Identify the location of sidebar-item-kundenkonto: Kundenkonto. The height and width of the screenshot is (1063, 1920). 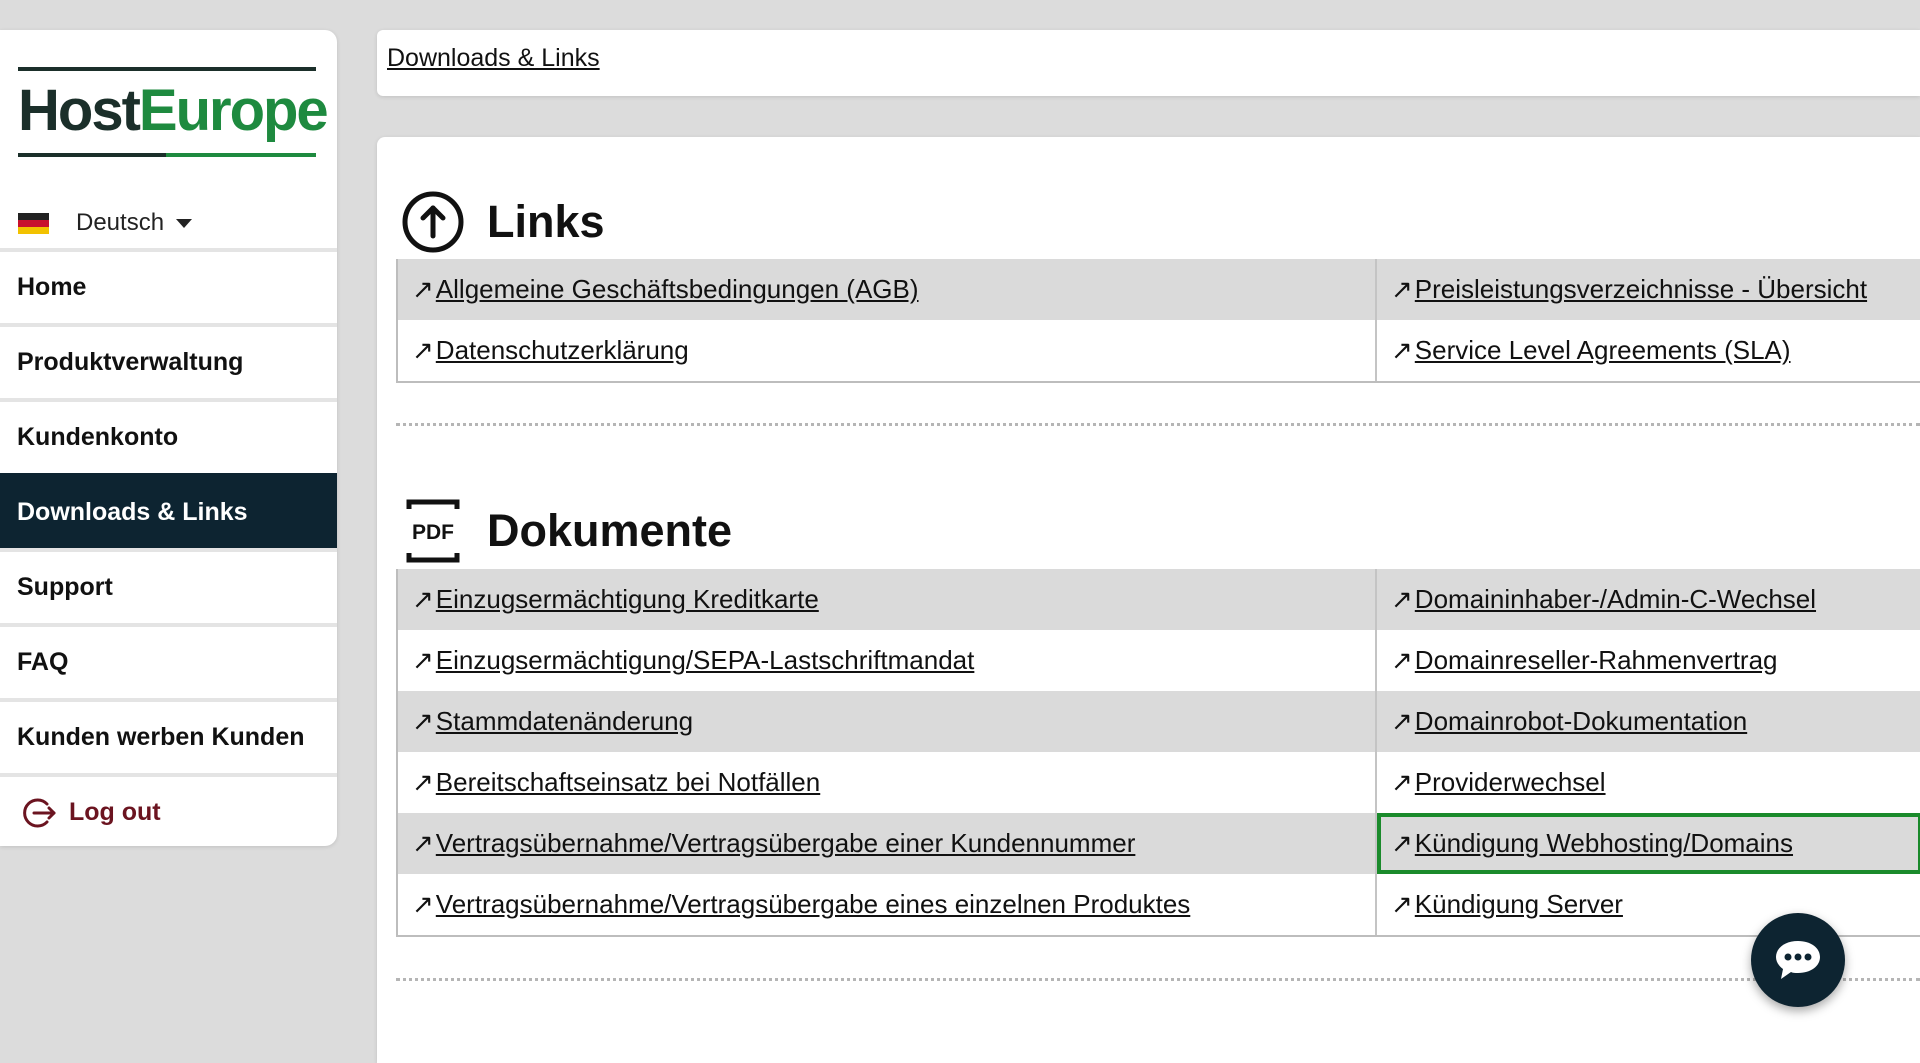
(168, 435).